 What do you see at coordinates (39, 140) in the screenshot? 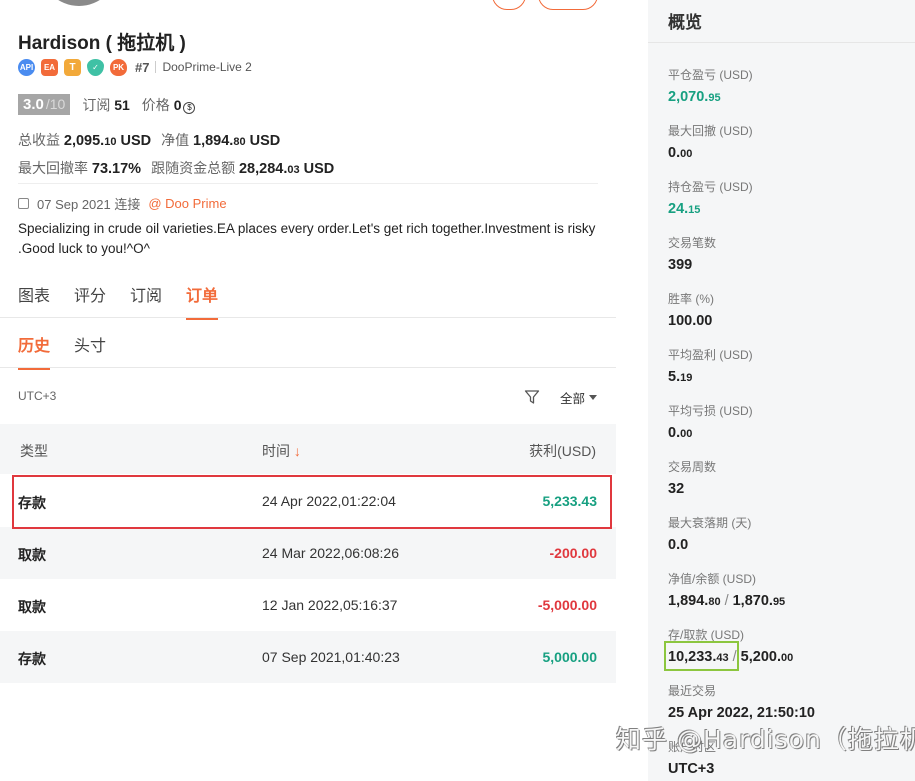
I see `total-profit-label: 总收益` at bounding box center [39, 140].